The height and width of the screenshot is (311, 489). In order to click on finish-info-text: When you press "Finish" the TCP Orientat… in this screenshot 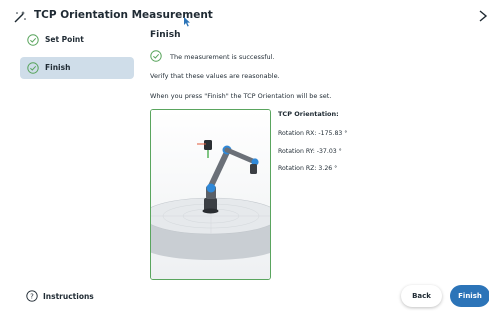, I will do `click(241, 96)`.